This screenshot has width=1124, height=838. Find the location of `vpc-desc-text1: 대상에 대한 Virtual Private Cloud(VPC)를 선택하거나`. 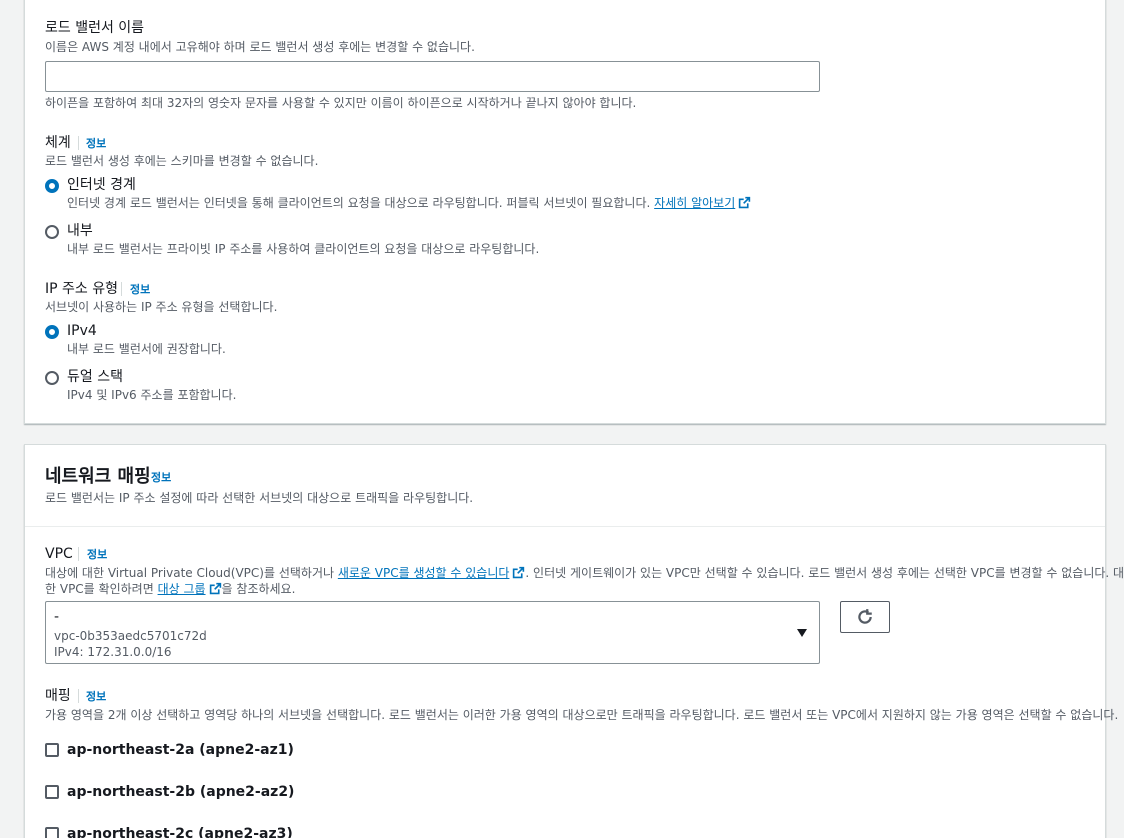

vpc-desc-text1: 대상에 대한 Virtual Private Cloud(VPC)를 선택하거나 is located at coordinates (191, 573).